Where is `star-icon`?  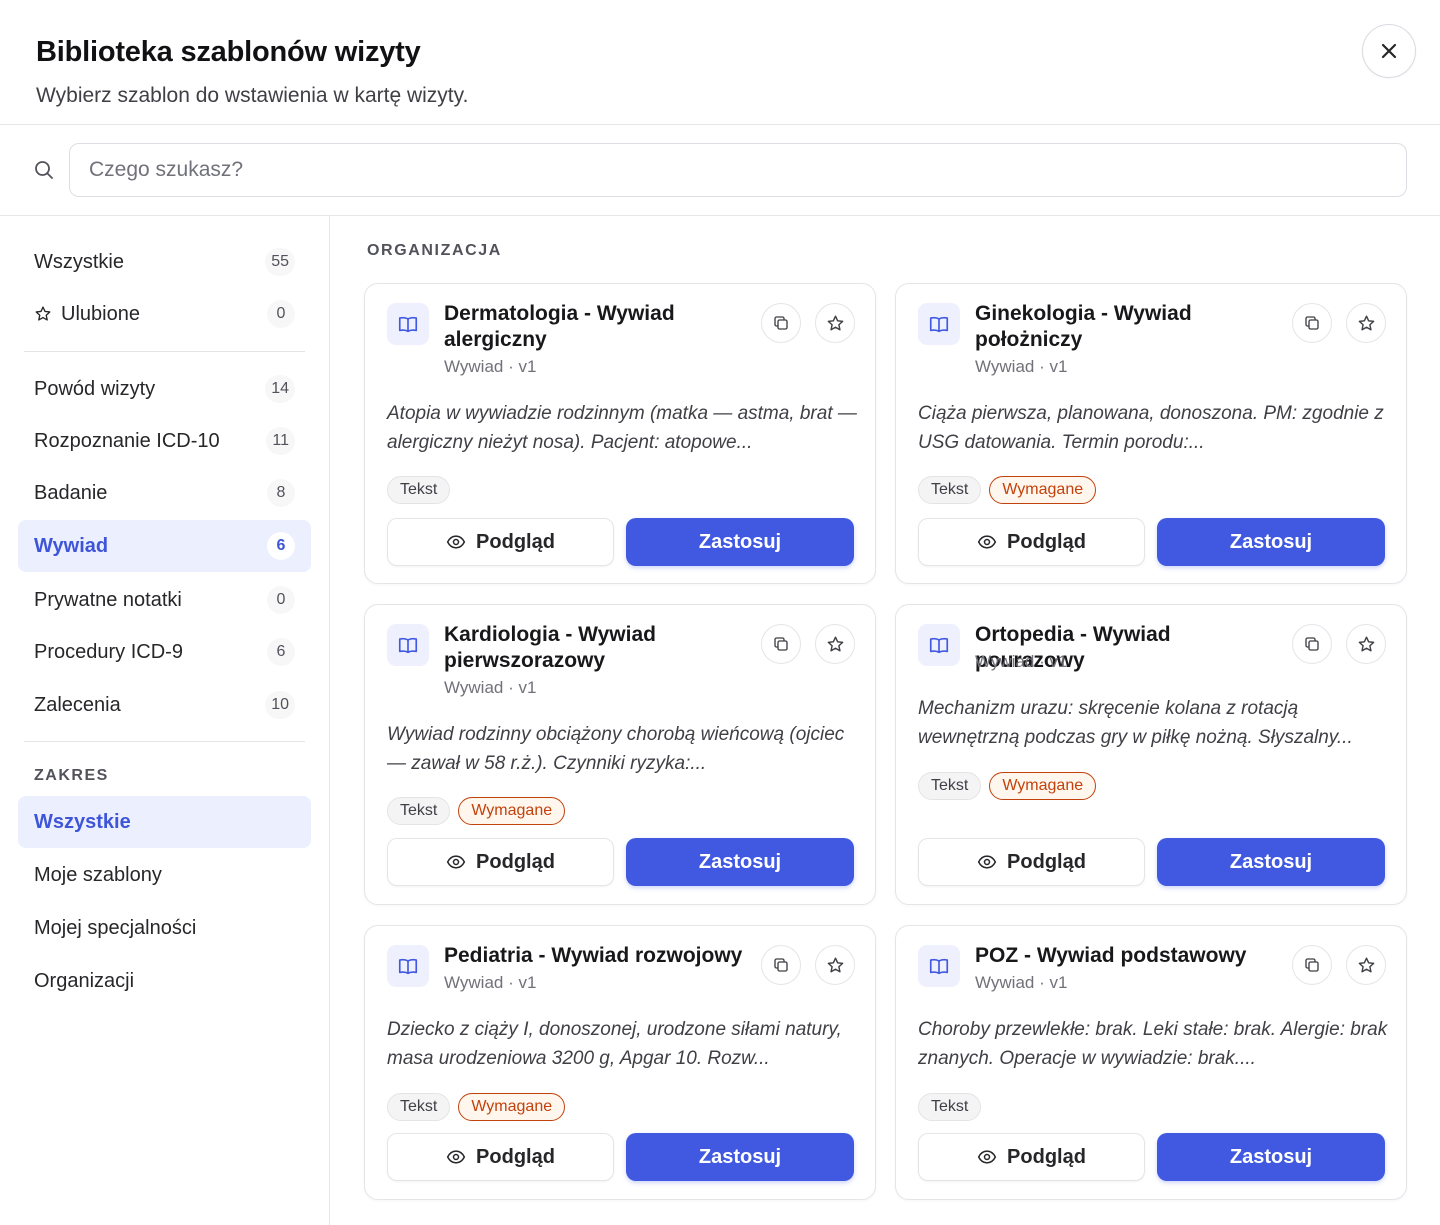 star-icon is located at coordinates (1366, 964).